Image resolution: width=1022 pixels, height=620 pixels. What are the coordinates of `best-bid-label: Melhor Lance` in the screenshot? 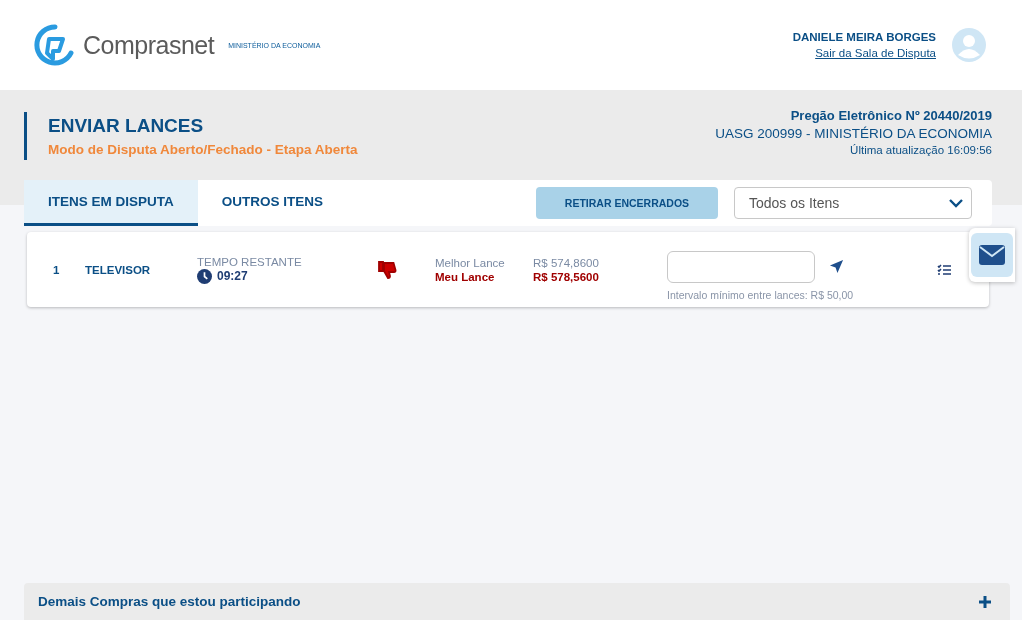 It's located at (470, 262).